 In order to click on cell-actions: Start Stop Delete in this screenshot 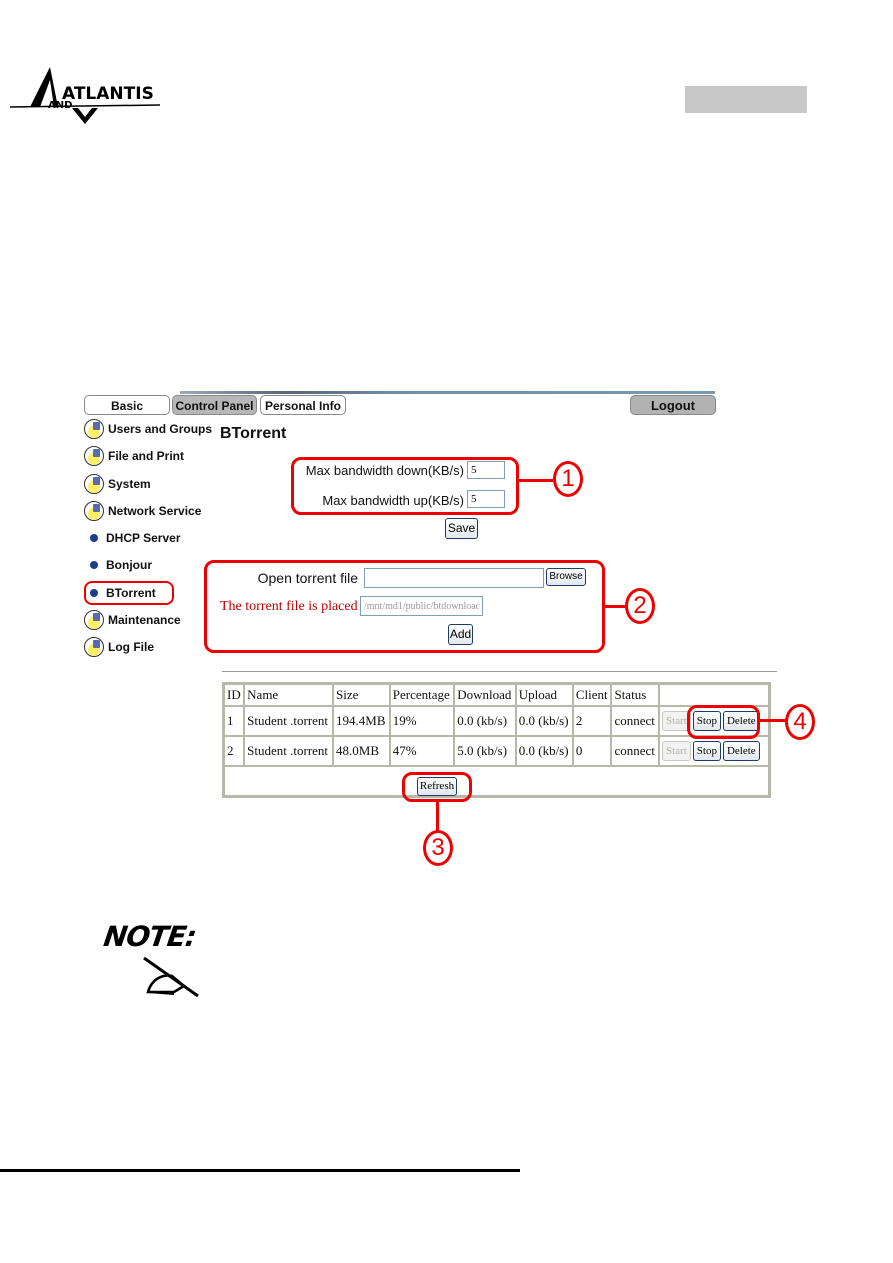, I will do `click(714, 751)`.